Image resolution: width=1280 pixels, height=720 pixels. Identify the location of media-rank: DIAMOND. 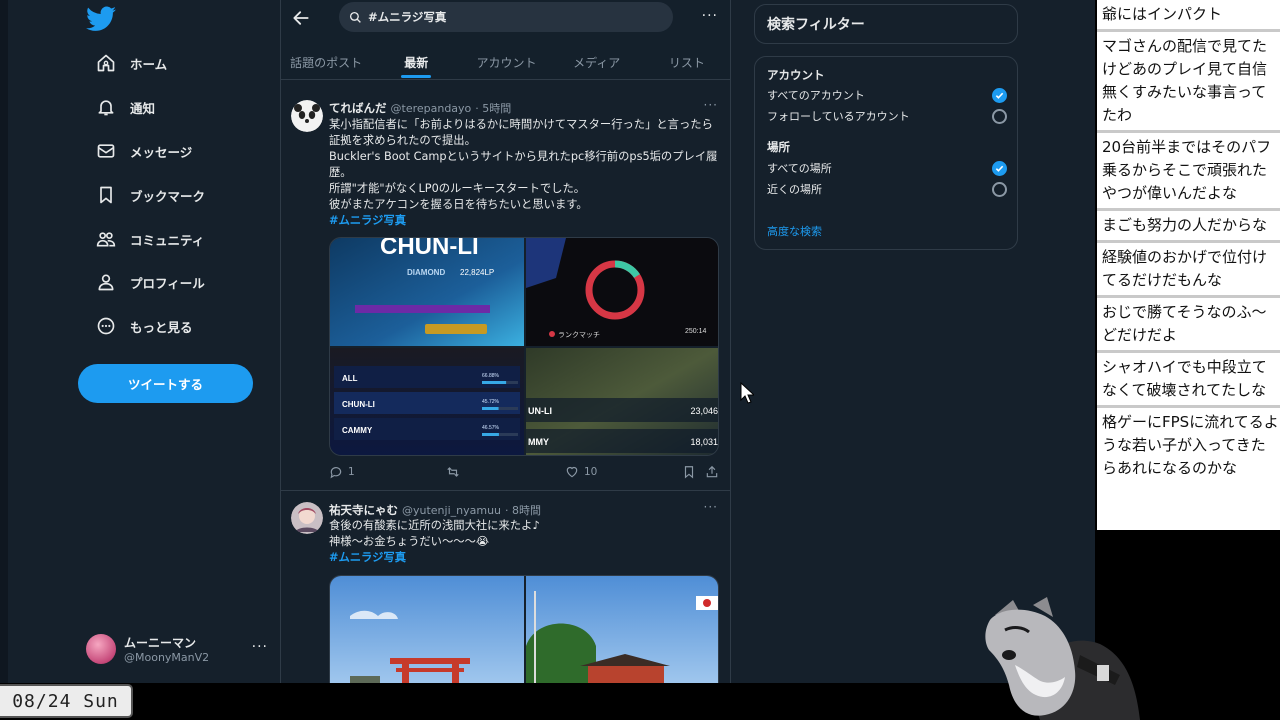
(426, 272).